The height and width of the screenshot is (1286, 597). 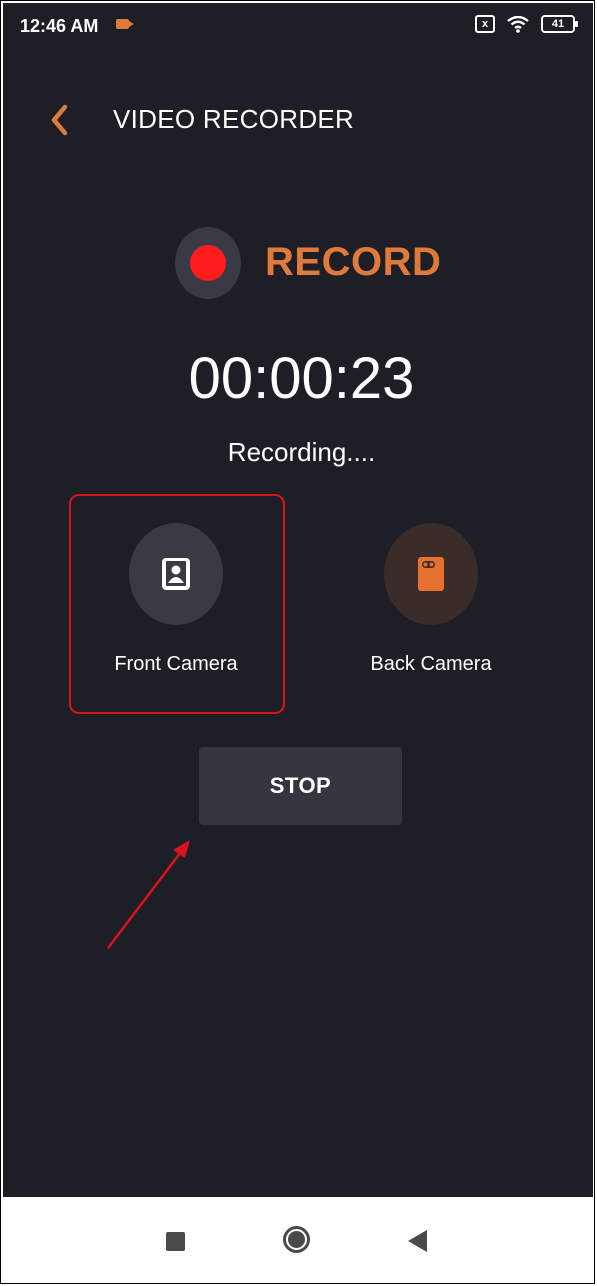 What do you see at coordinates (431, 664) in the screenshot?
I see `back-camera-label: Back Camera` at bounding box center [431, 664].